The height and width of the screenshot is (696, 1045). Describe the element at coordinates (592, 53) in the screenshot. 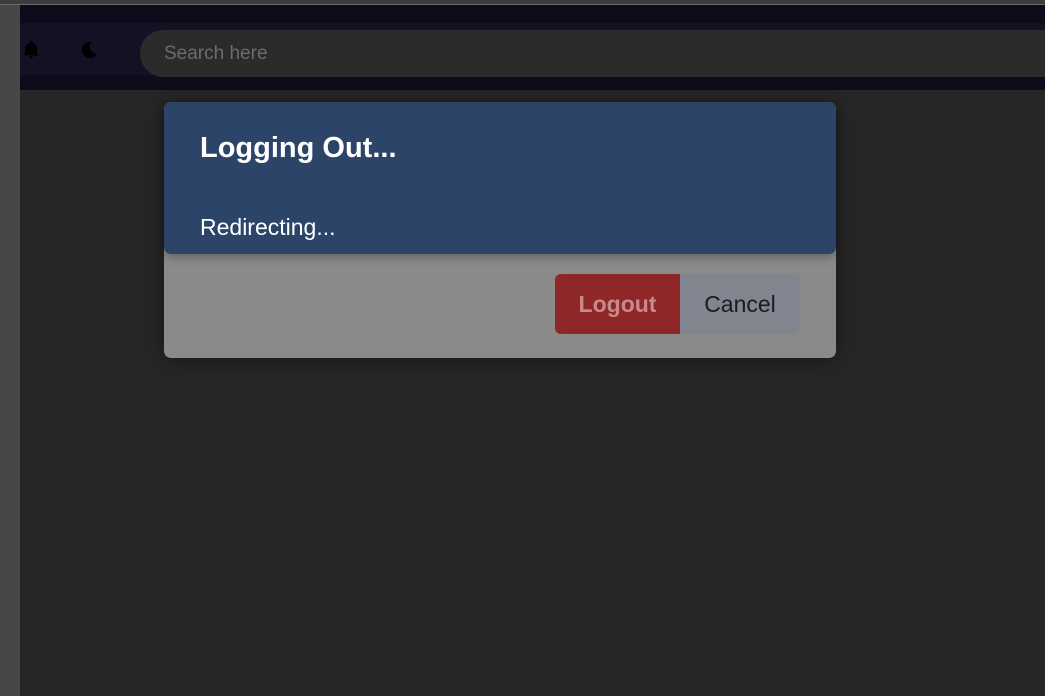

I see `search-input` at that location.